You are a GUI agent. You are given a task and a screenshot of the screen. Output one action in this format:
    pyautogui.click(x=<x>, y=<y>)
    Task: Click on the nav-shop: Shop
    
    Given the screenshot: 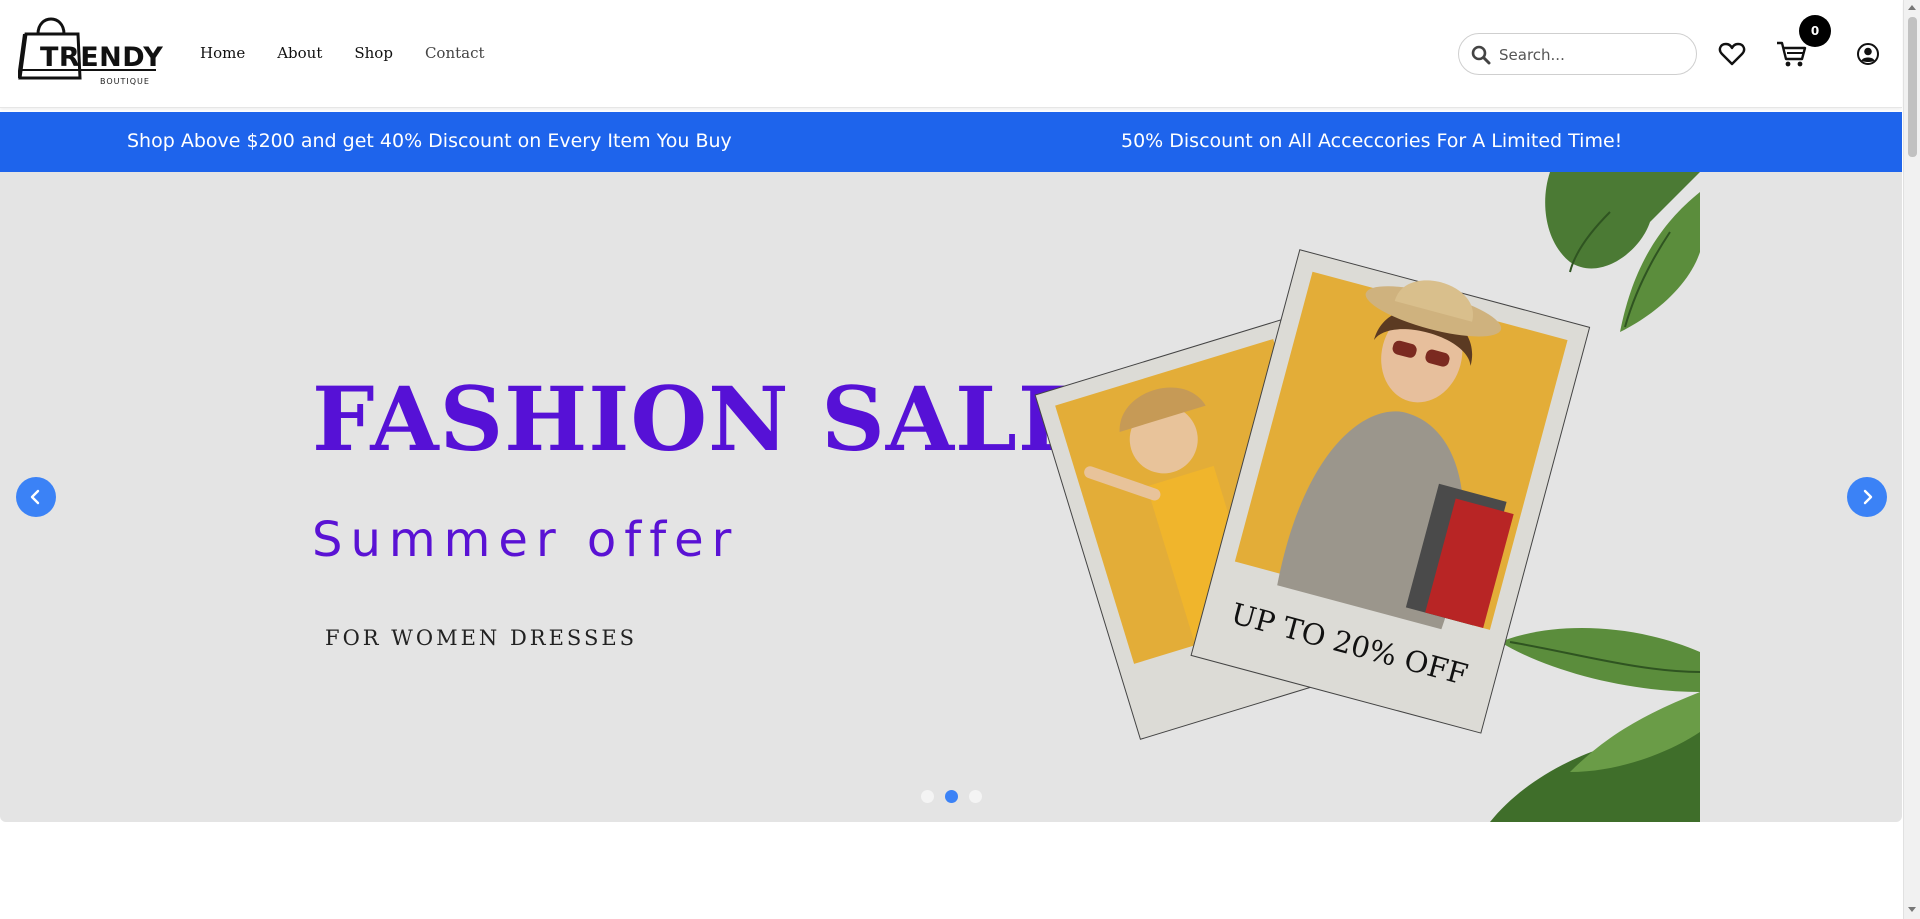 What is the action you would take?
    pyautogui.click(x=373, y=53)
    